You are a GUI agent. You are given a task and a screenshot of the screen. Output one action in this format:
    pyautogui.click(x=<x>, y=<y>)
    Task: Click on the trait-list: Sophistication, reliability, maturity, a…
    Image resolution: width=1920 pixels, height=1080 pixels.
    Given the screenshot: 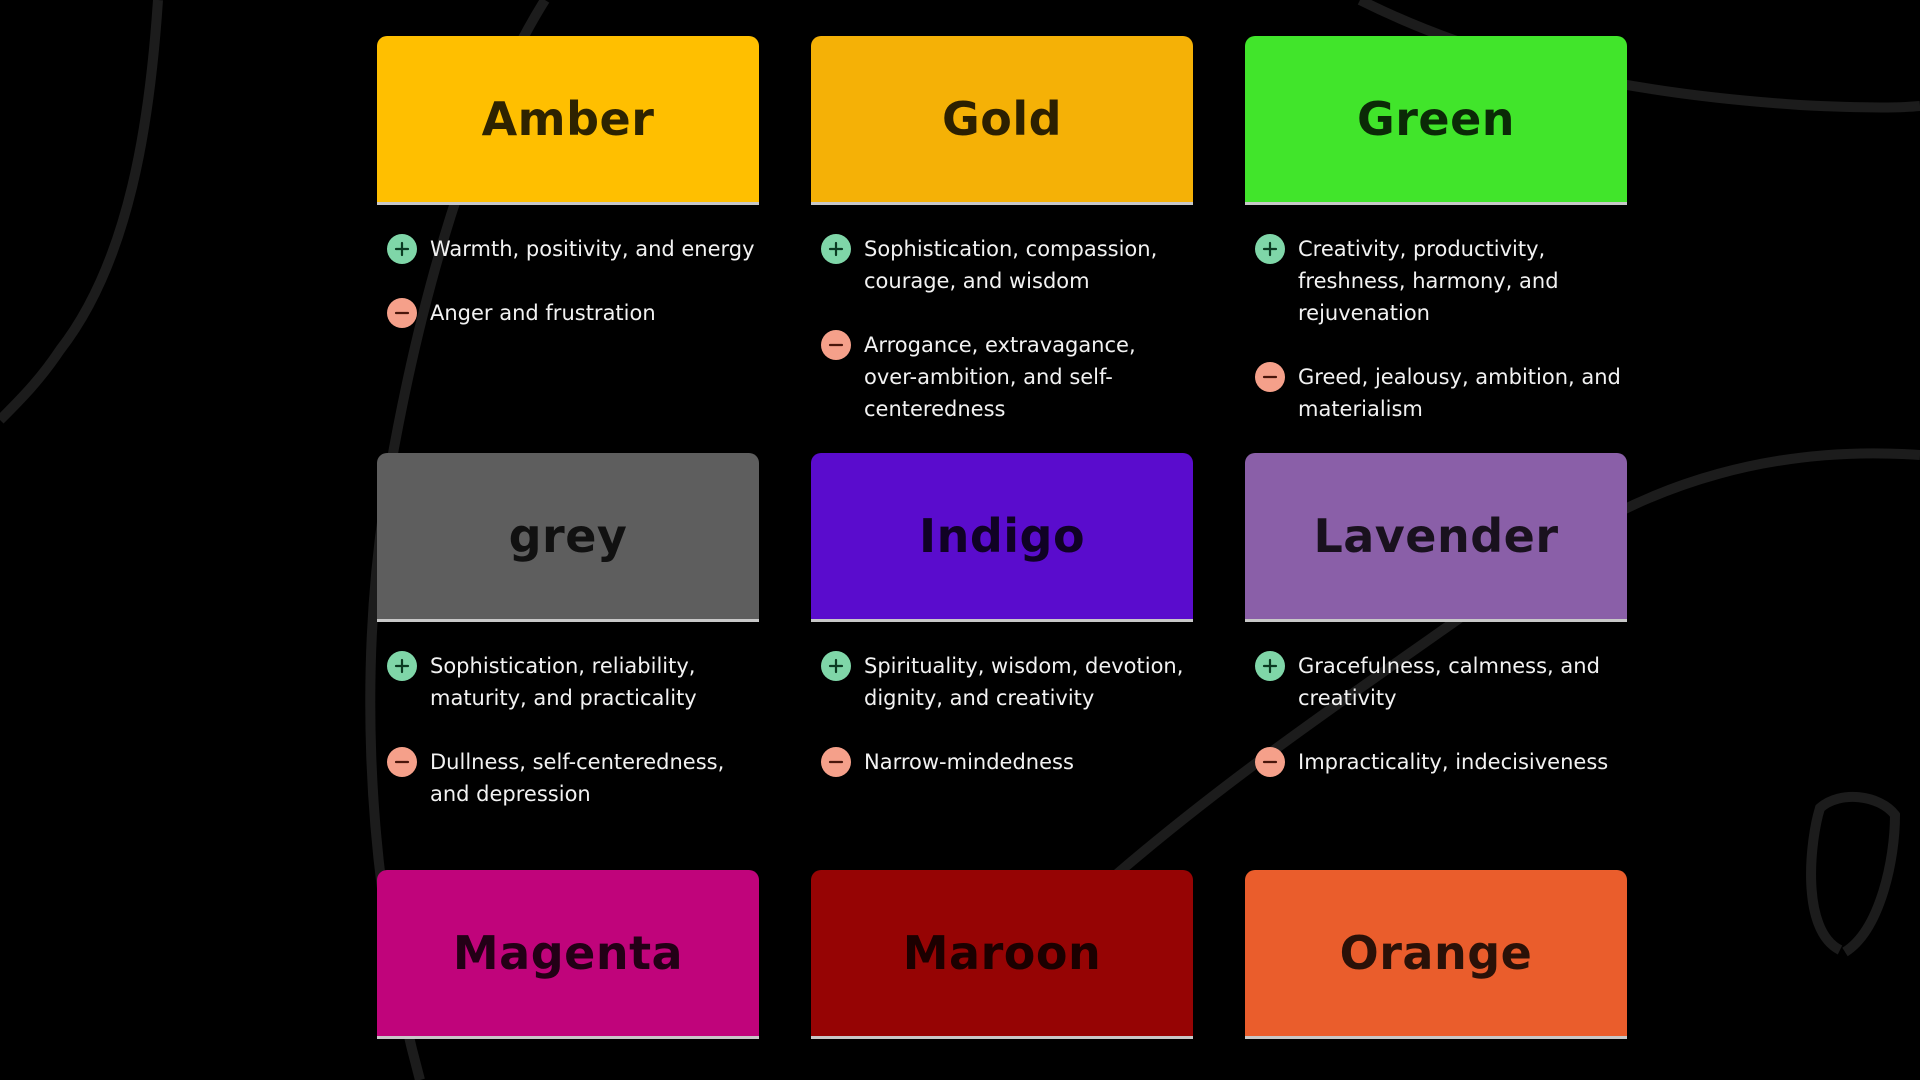 What is the action you would take?
    pyautogui.click(x=568, y=746)
    